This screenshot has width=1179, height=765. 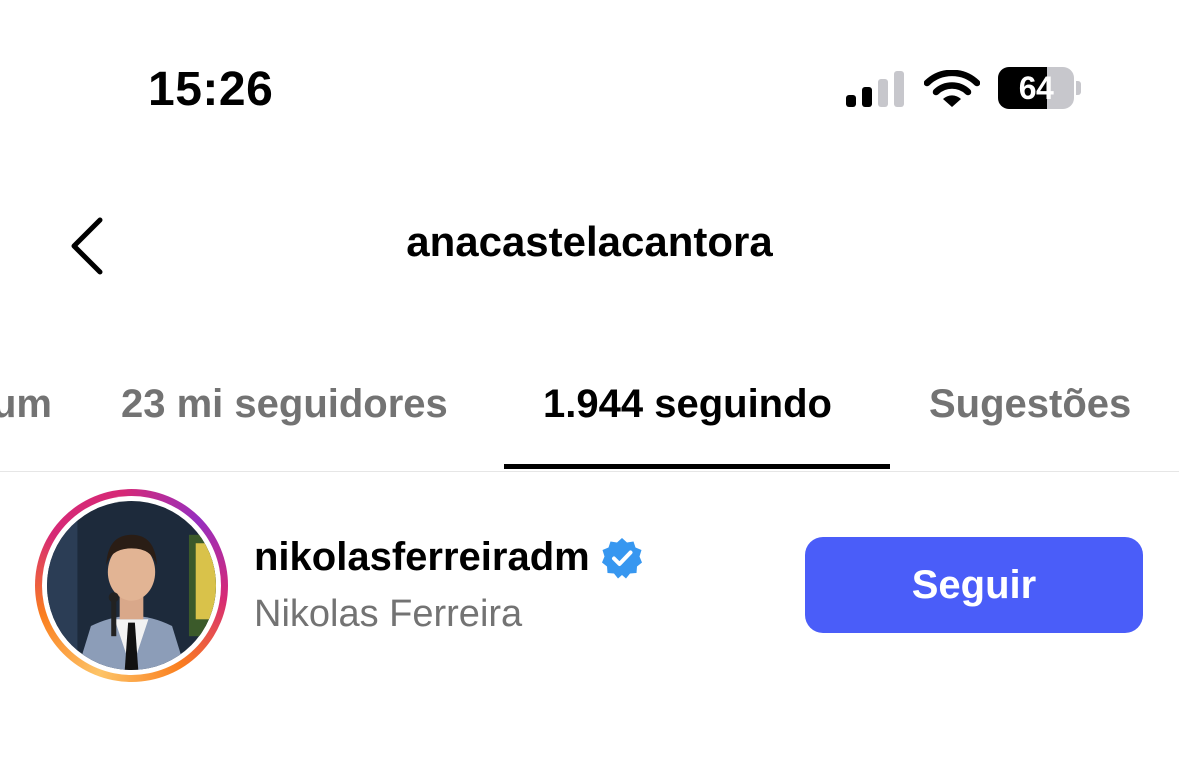 I want to click on tab-suggestions: Sugestões, so click(x=1030, y=404).